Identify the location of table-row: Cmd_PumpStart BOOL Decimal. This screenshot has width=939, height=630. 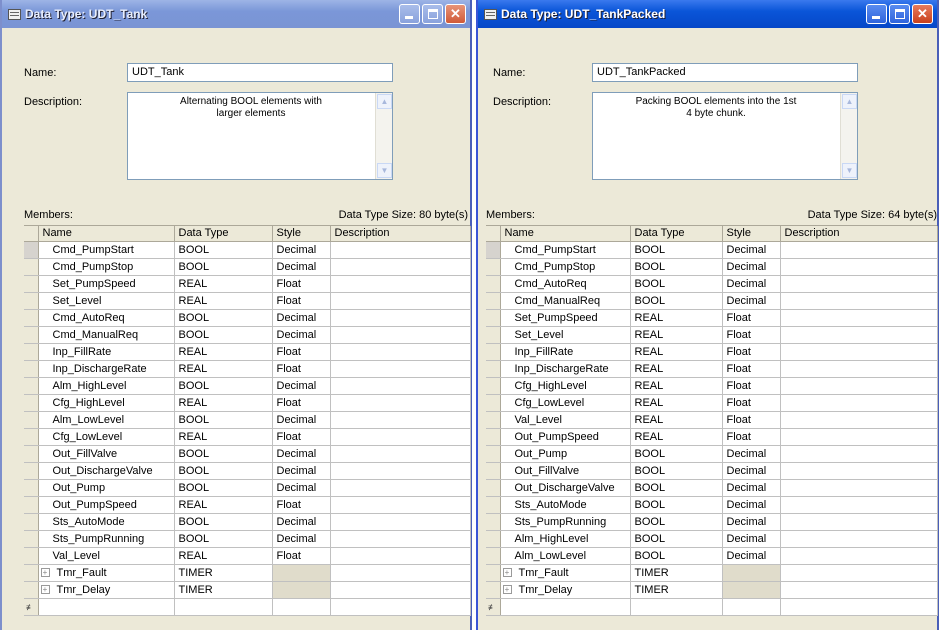
(712, 250).